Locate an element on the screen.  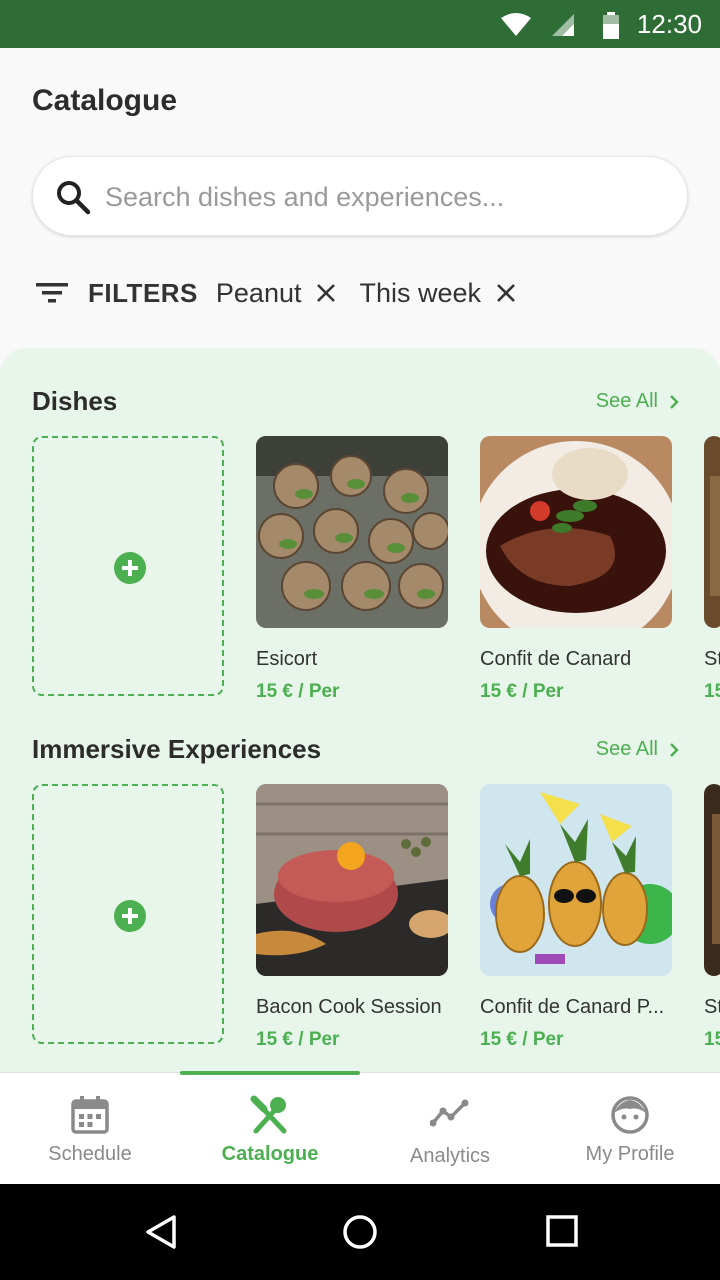
system-navigation-bar is located at coordinates (360, 1232).